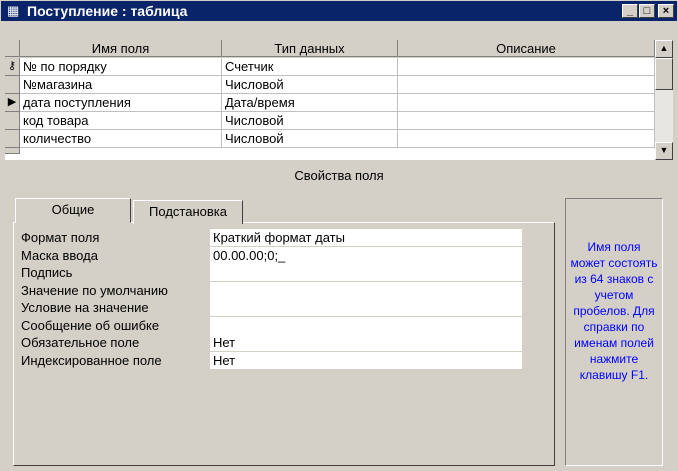 The width and height of the screenshot is (678, 471). What do you see at coordinates (121, 103) in the screenshot?
I see `field-name-cell: дата поступления` at bounding box center [121, 103].